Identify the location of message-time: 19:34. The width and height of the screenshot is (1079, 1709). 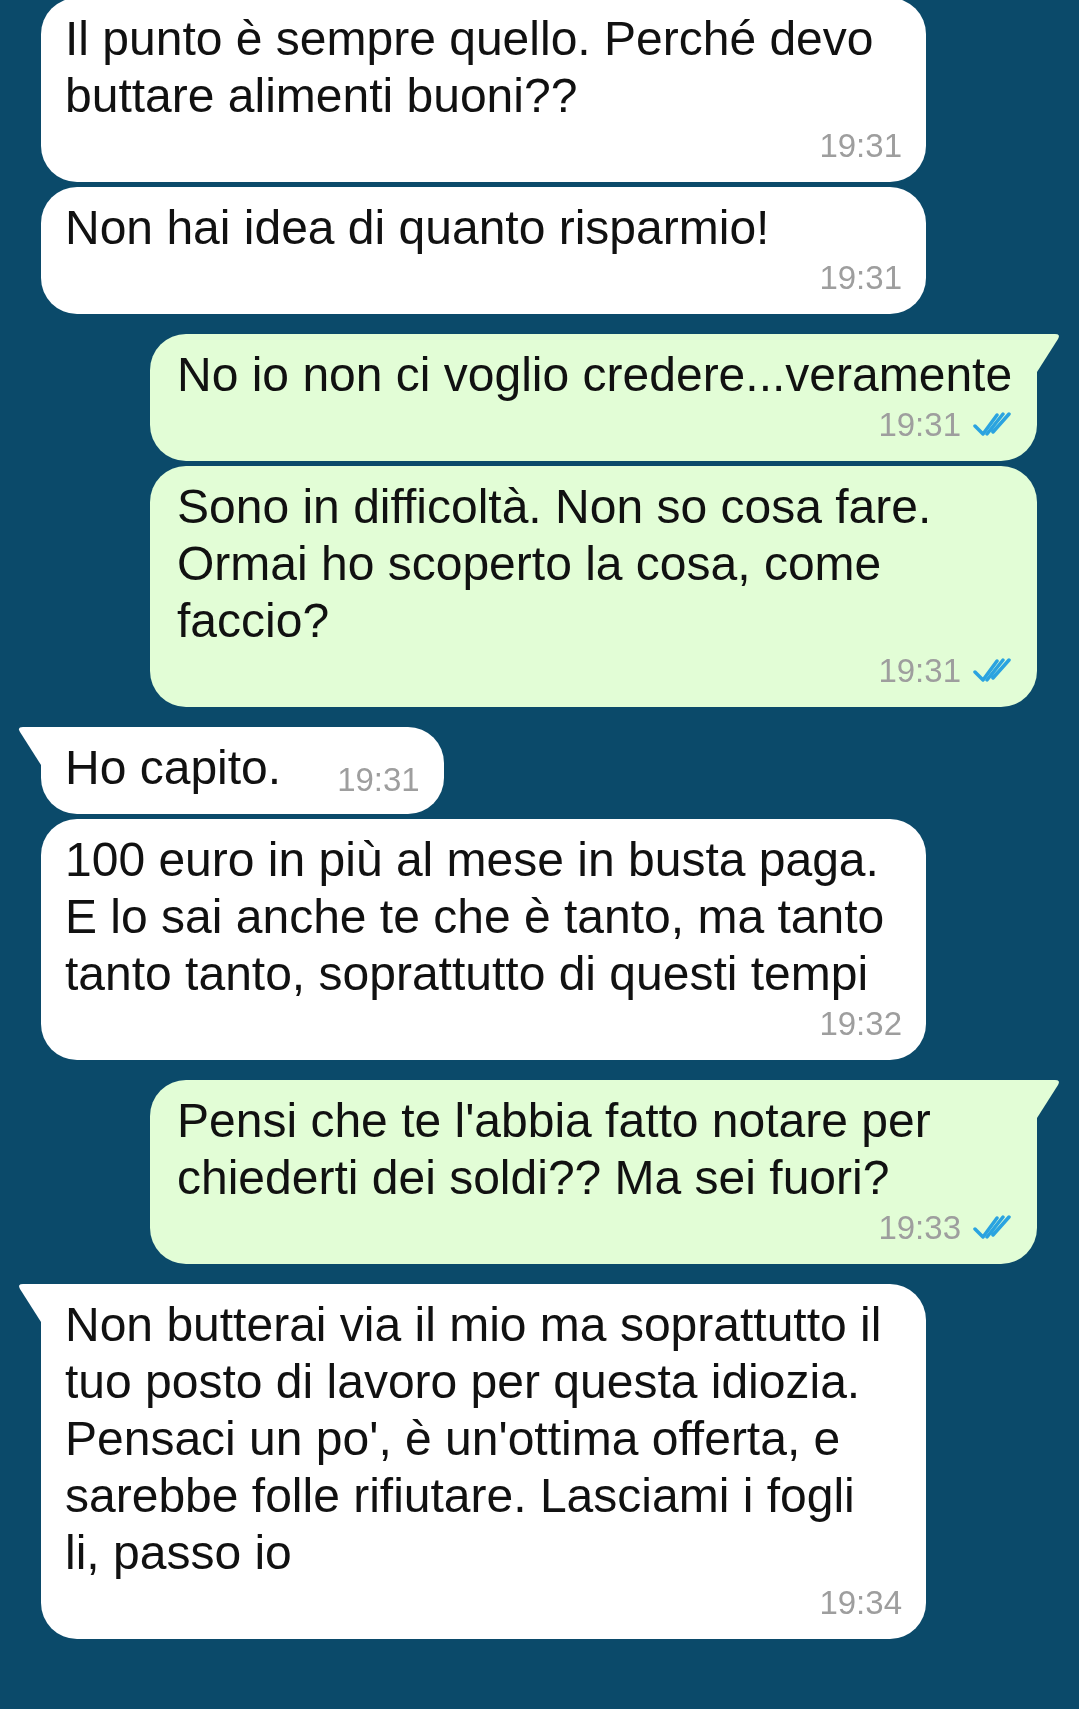
(860, 1603).